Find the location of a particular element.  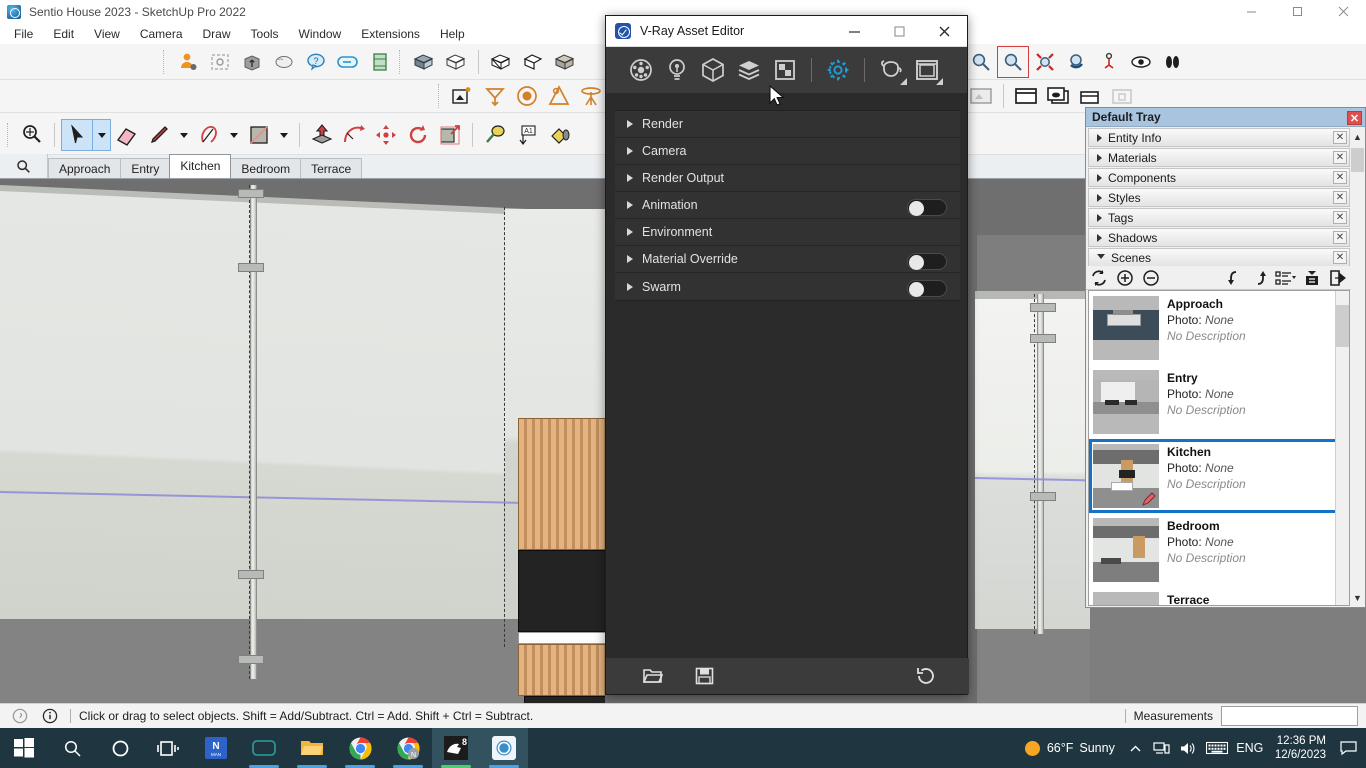

zoom-extents-icon is located at coordinates (1045, 62).